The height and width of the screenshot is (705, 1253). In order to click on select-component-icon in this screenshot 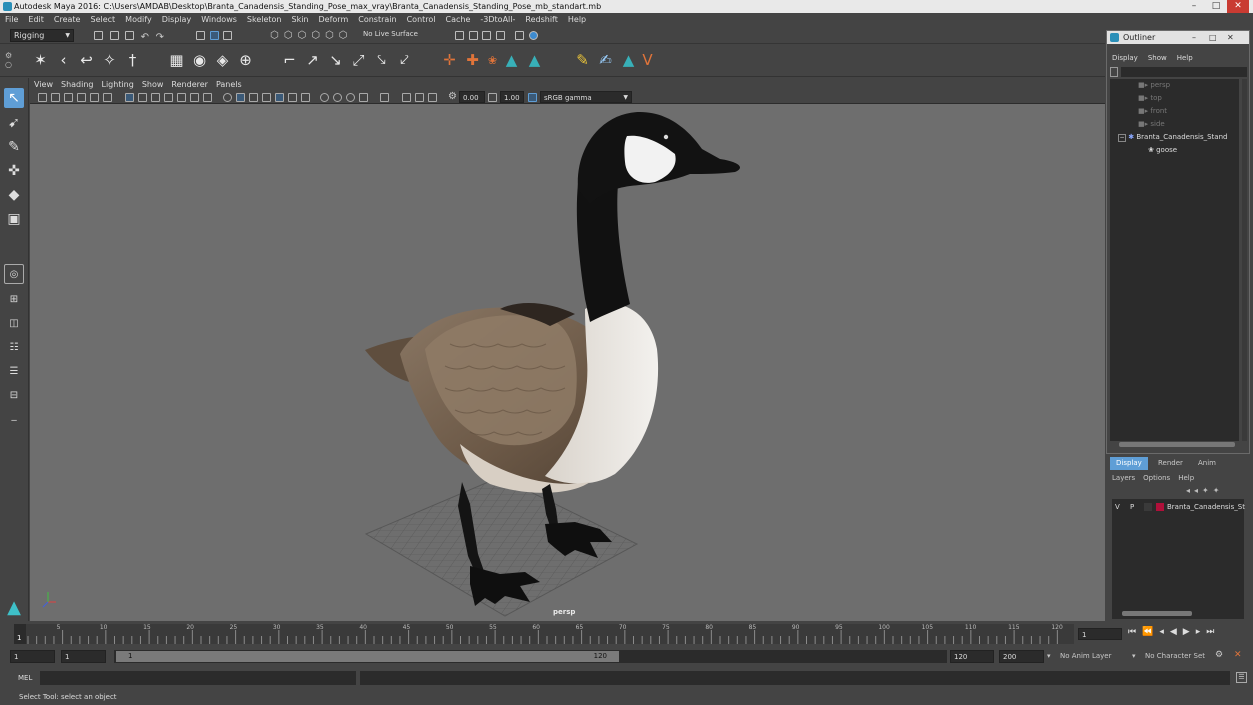, I will do `click(228, 35)`.